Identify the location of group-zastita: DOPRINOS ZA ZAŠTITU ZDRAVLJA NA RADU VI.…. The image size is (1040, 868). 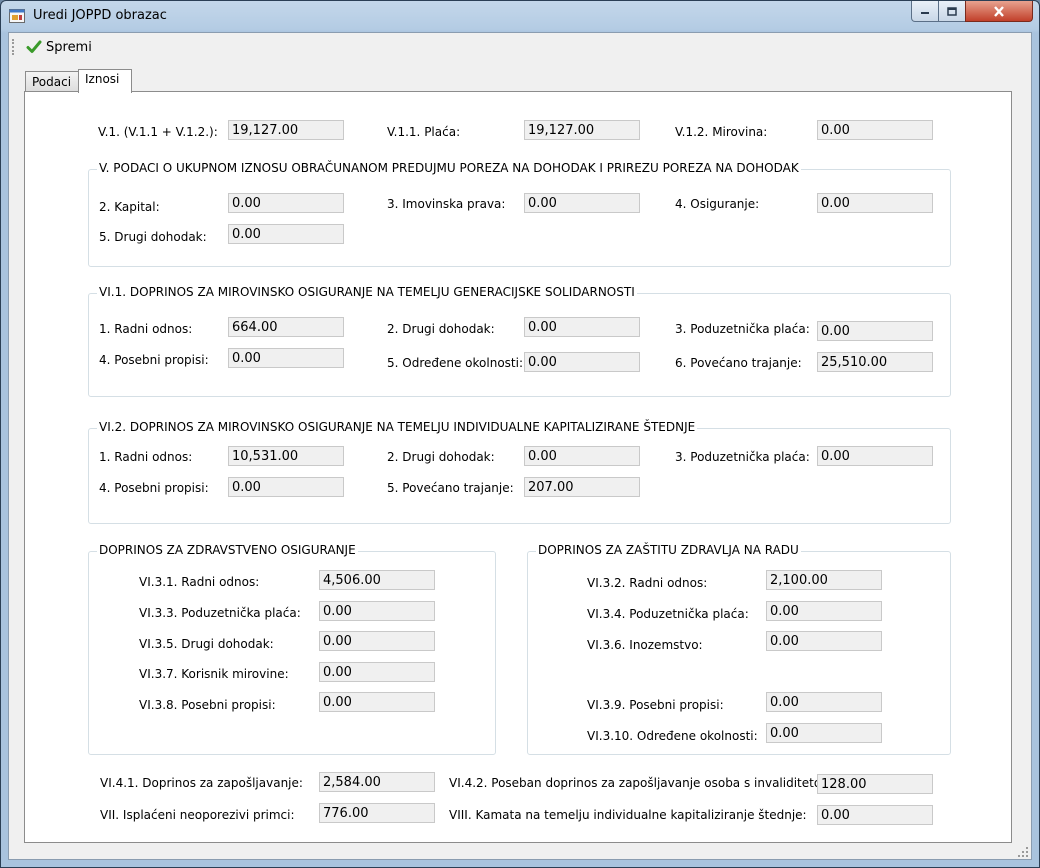
(739, 649).